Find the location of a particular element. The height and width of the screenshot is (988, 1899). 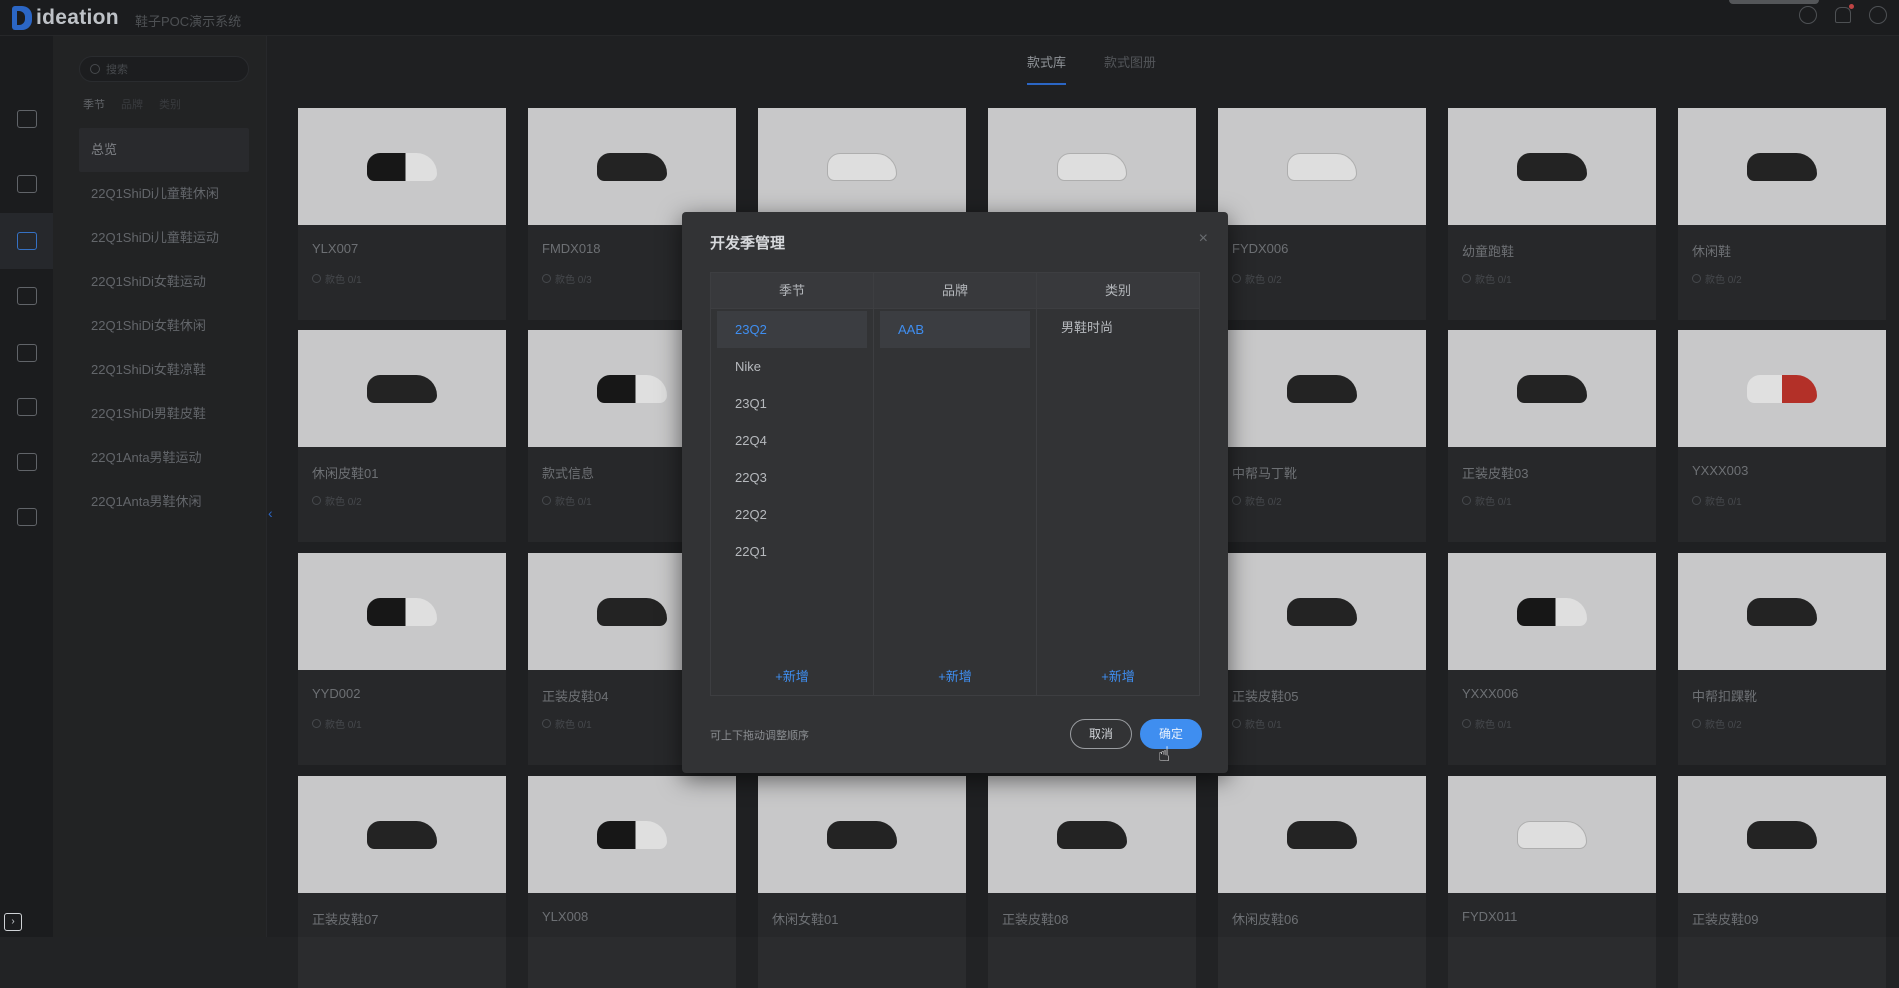

modal-column: 季节 23Q2 Nike 23Q1 22Q4 22Q3 22Q2 22Q1 +新增 is located at coordinates (792, 484).